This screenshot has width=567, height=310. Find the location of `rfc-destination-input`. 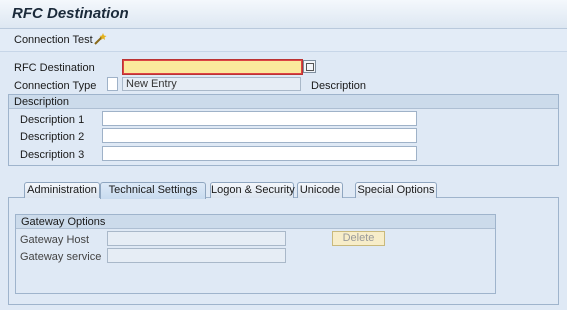

rfc-destination-input is located at coordinates (212, 67).